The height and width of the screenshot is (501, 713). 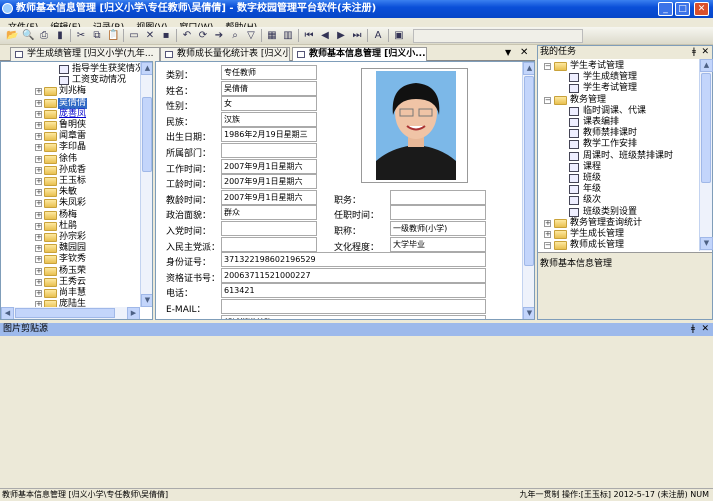 I want to click on toolbar-combo, so click(x=498, y=35).